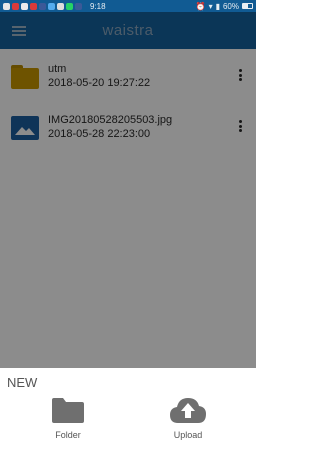 The height and width of the screenshot is (455, 320). What do you see at coordinates (217, 6) in the screenshot?
I see `signal-icon: ▮` at bounding box center [217, 6].